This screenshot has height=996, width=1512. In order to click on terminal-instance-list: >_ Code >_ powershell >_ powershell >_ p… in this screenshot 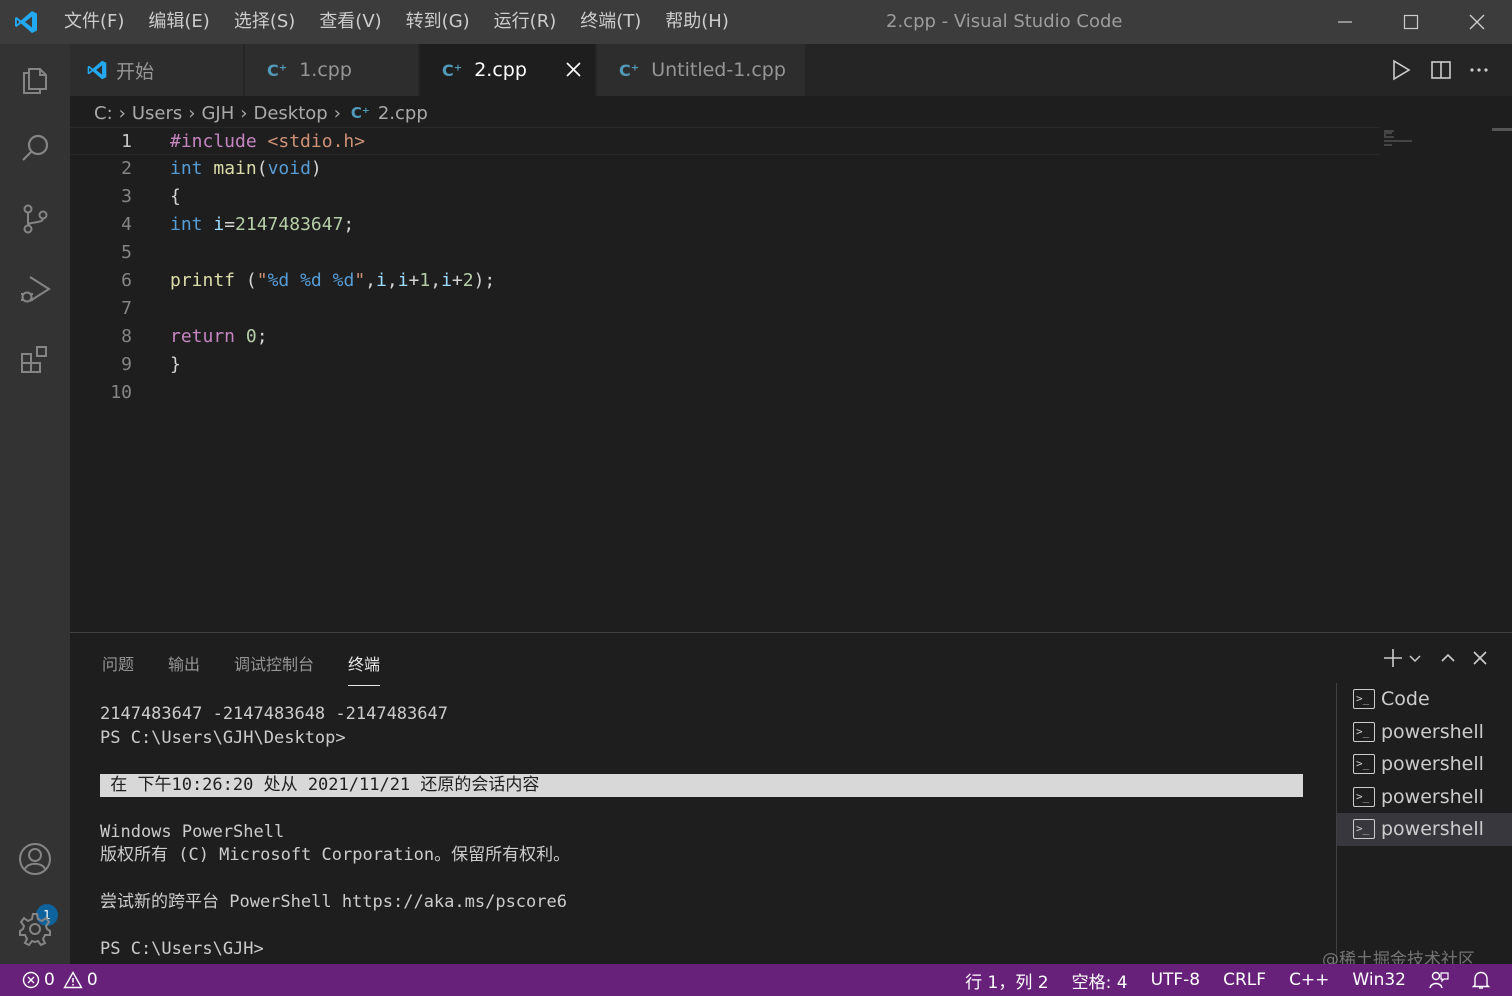, I will do `click(1424, 824)`.